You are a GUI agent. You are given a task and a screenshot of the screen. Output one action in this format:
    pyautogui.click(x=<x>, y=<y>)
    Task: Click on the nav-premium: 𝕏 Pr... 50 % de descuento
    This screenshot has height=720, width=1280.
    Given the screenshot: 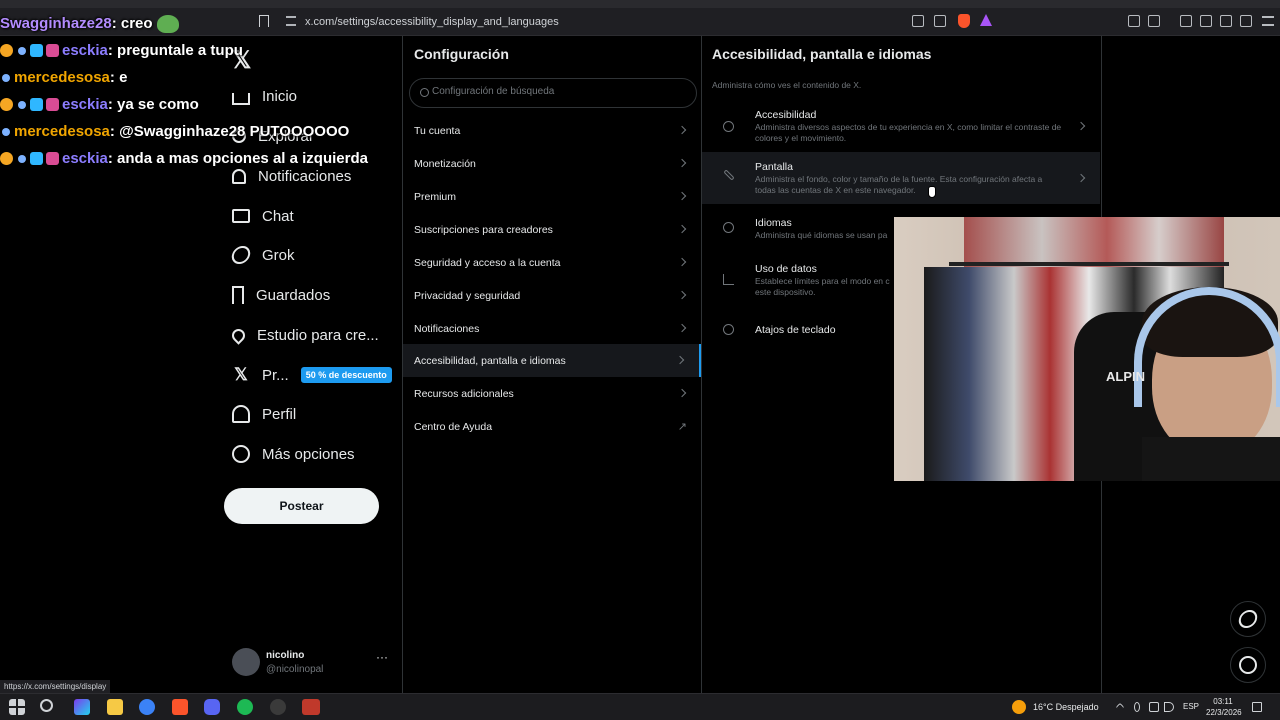 What is the action you would take?
    pyautogui.click(x=312, y=375)
    